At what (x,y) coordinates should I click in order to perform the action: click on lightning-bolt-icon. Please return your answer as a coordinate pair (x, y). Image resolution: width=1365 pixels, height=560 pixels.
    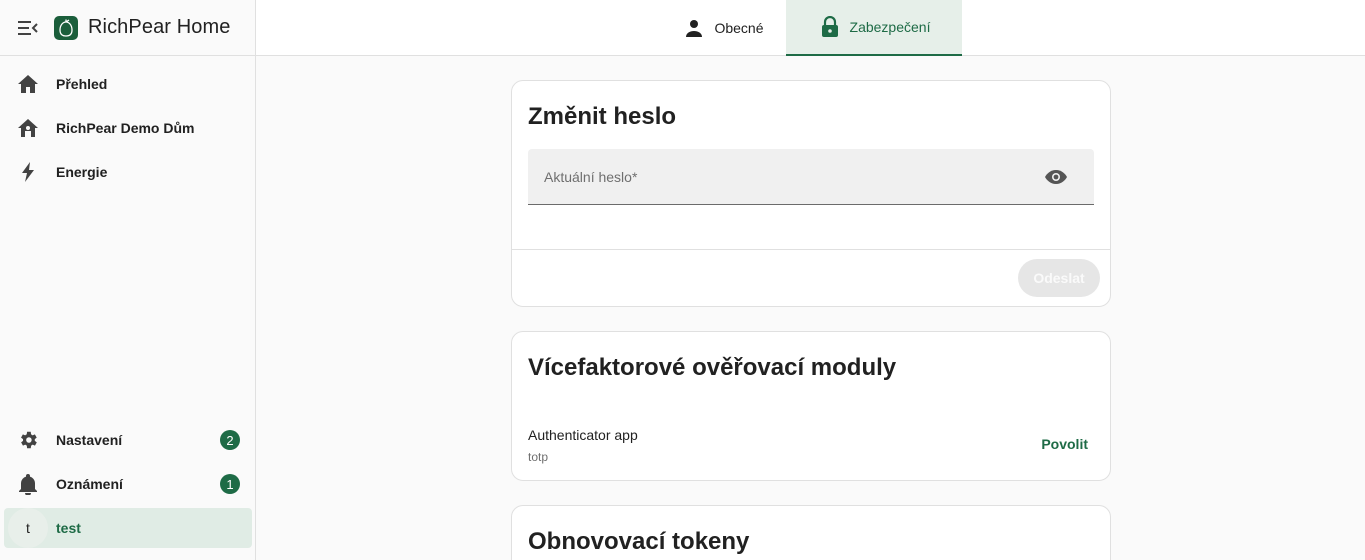
    Looking at the image, I should click on (28, 172).